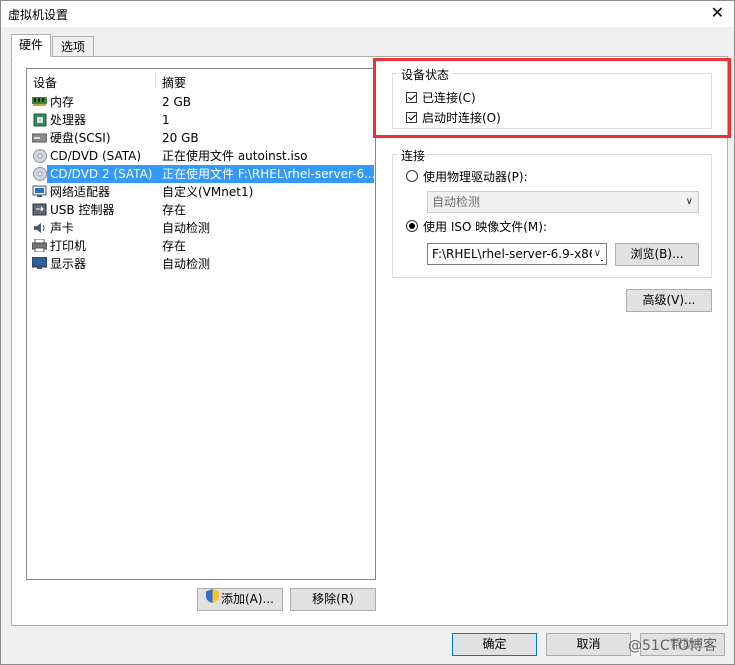 The height and width of the screenshot is (665, 735). Describe the element at coordinates (166, 120) in the screenshot. I see `device-summary: 1` at that location.